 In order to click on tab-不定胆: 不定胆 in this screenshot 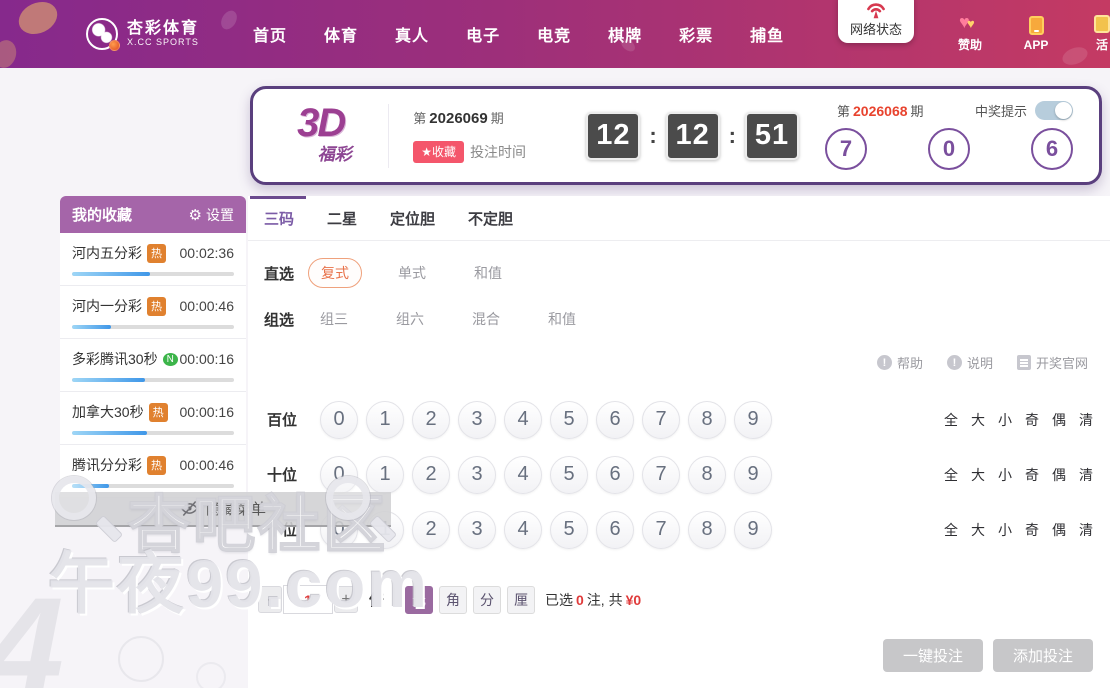, I will do `click(490, 218)`.